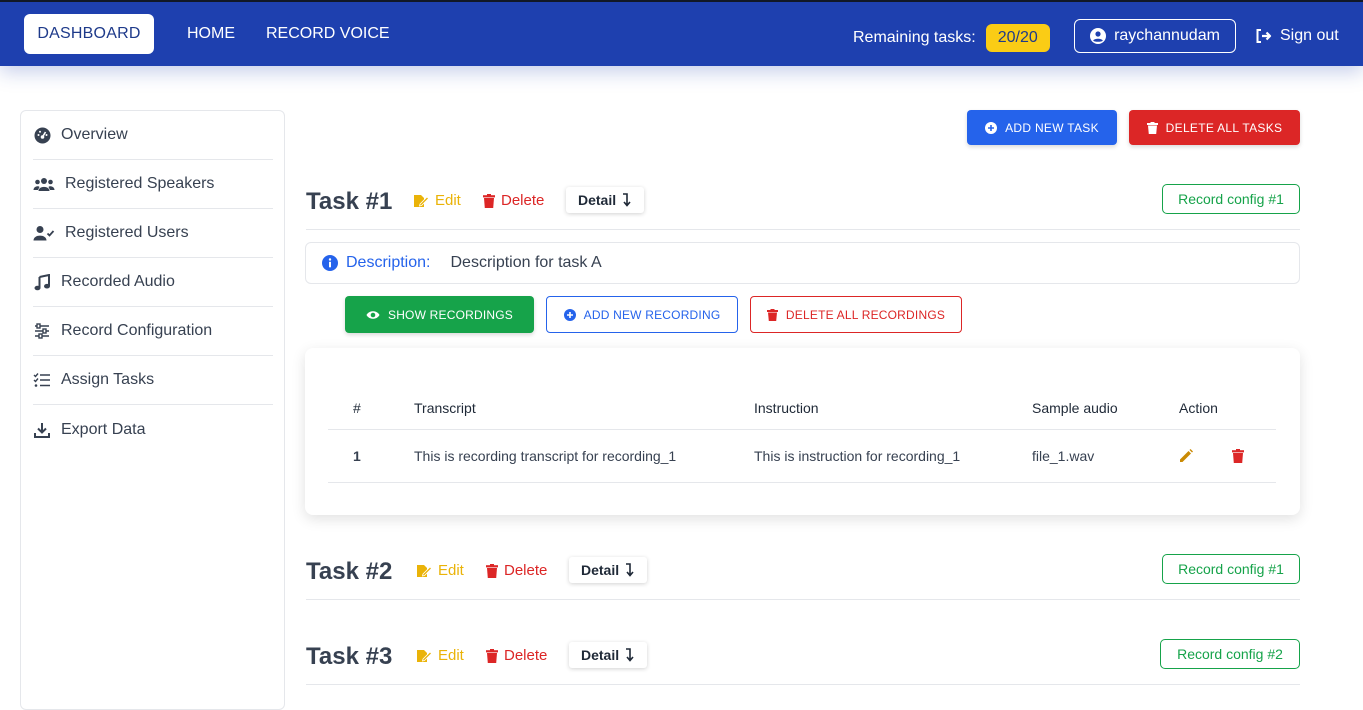  I want to click on sidebar-item-overview: Overview, so click(153, 135).